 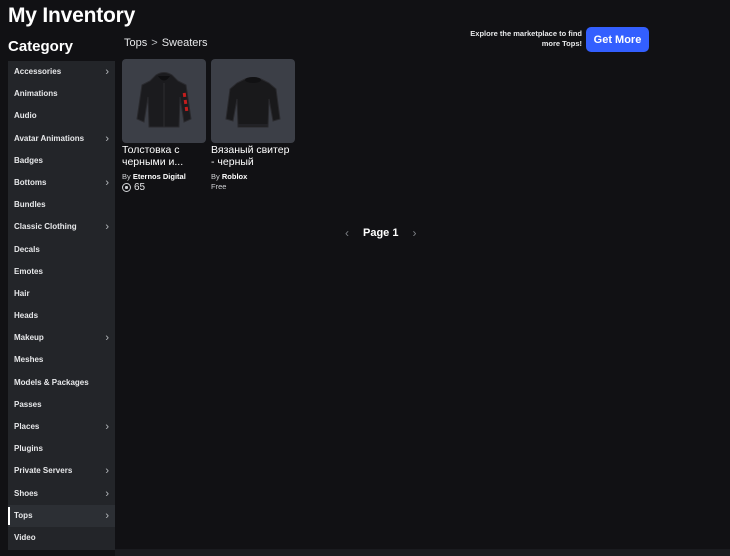 I want to click on item-creator: By Eternos Digital, so click(x=154, y=176).